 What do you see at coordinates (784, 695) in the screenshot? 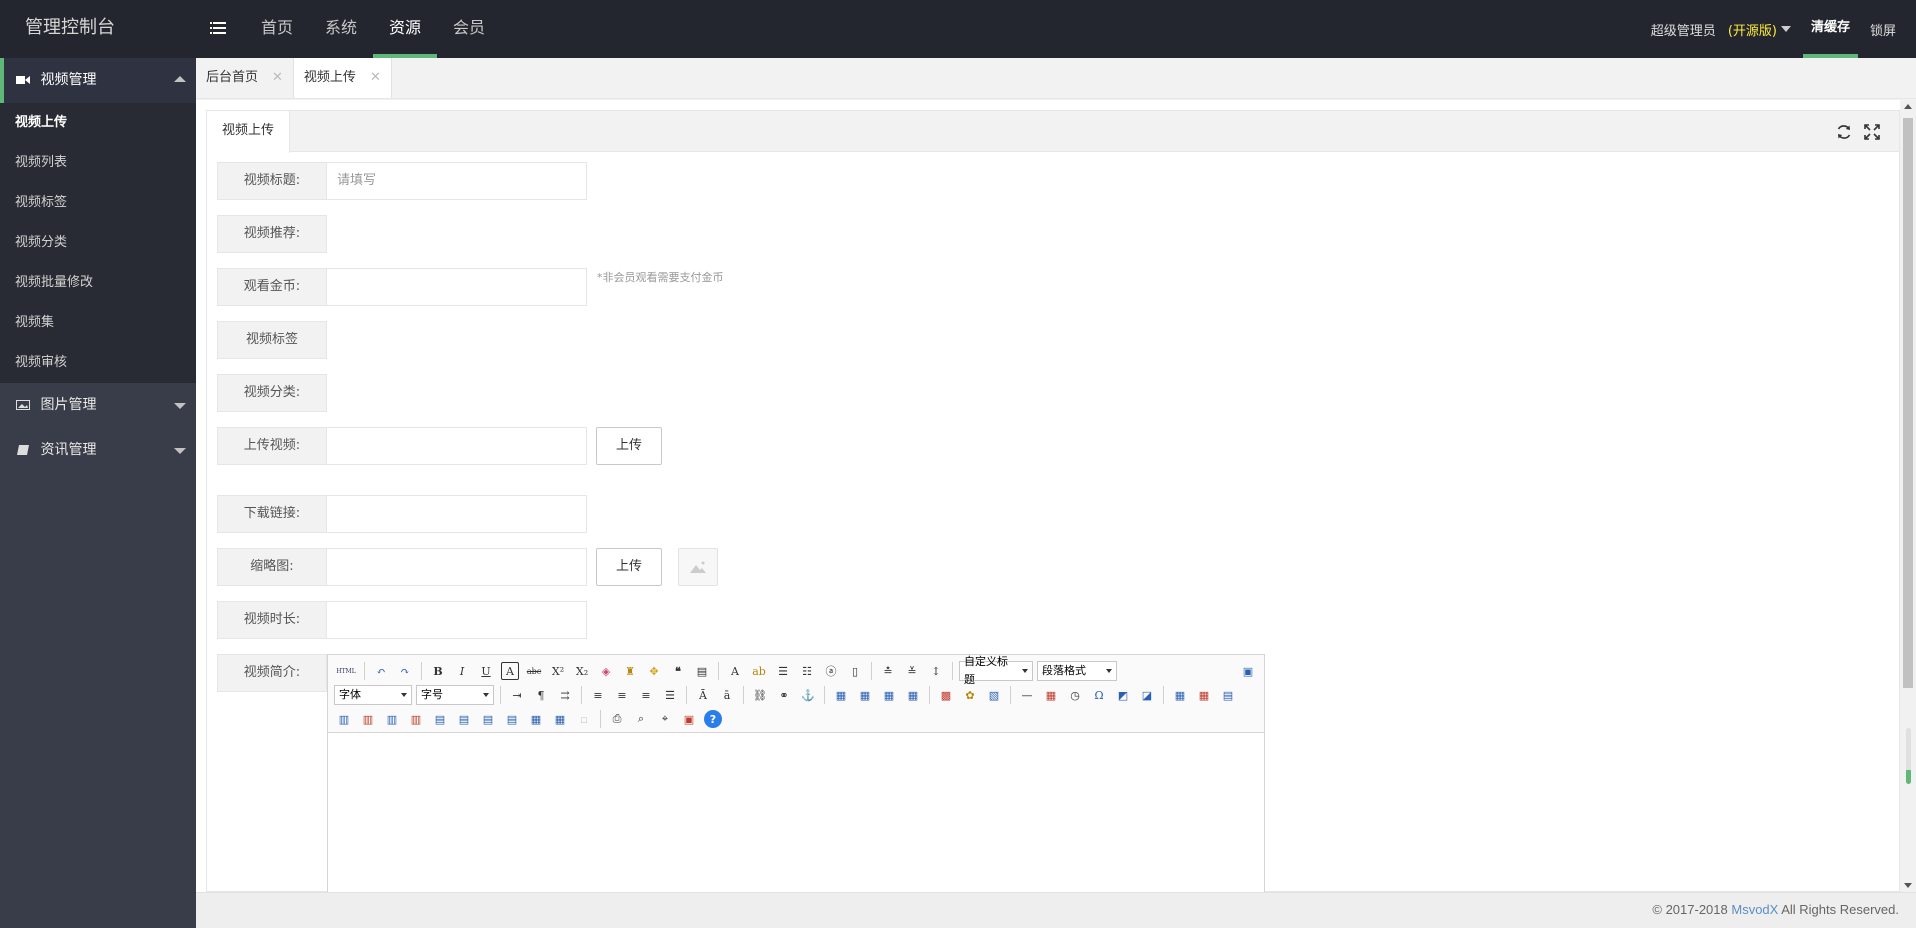
I see `unlink-icon: ⚭` at bounding box center [784, 695].